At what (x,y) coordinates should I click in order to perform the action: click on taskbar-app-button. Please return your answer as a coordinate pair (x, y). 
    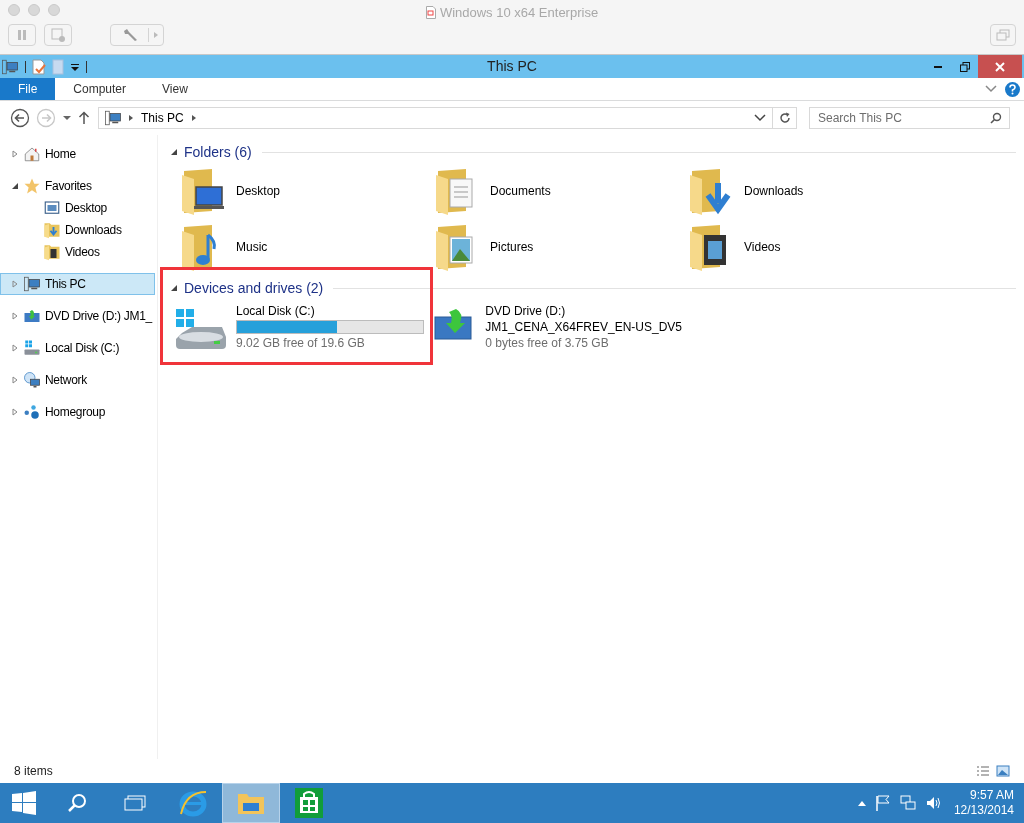
    Looking at the image, I should click on (251, 803).